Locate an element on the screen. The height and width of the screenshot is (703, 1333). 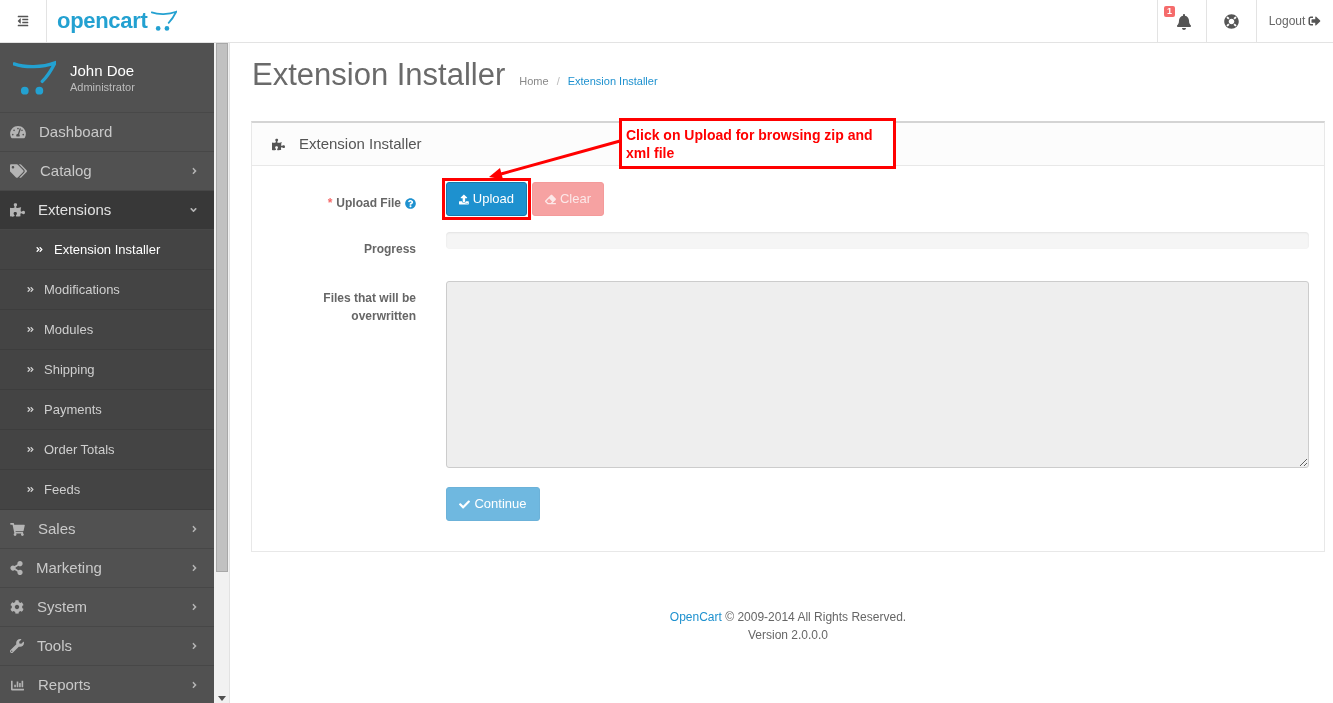
check-icon is located at coordinates (465, 504).